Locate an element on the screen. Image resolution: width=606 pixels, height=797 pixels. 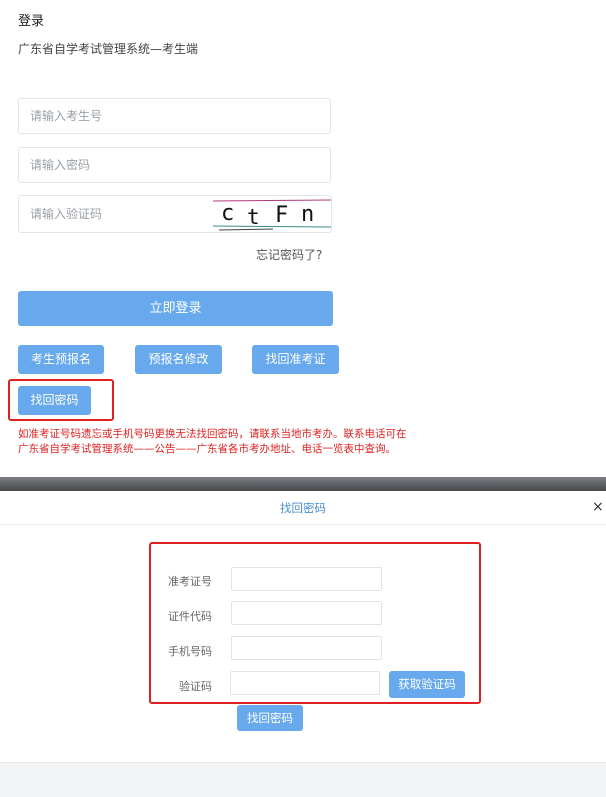
find-password-button: 找回密码 is located at coordinates (54, 400).